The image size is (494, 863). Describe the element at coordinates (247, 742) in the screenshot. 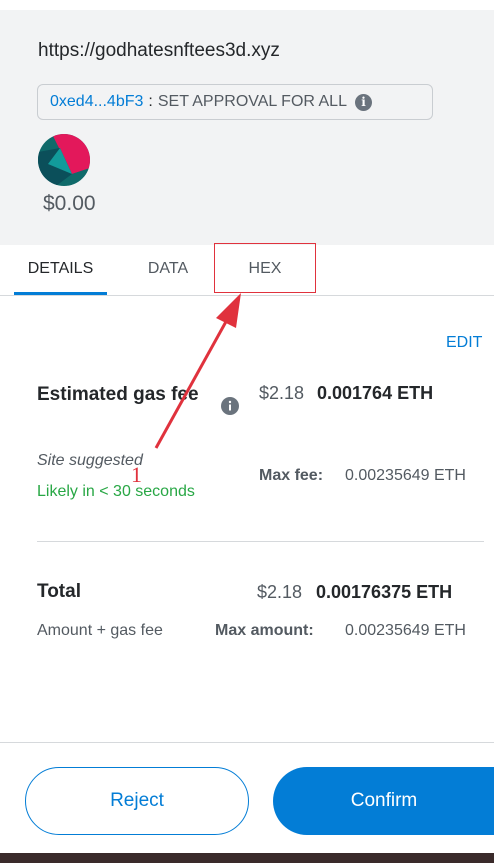

I see `footer-divider` at that location.